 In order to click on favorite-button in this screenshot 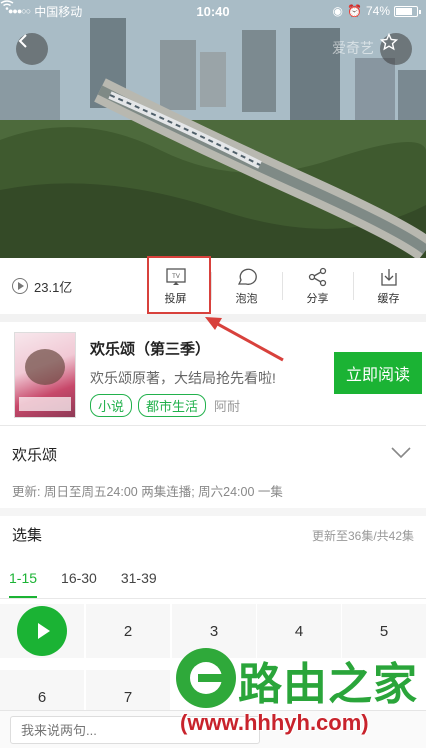, I will do `click(396, 49)`.